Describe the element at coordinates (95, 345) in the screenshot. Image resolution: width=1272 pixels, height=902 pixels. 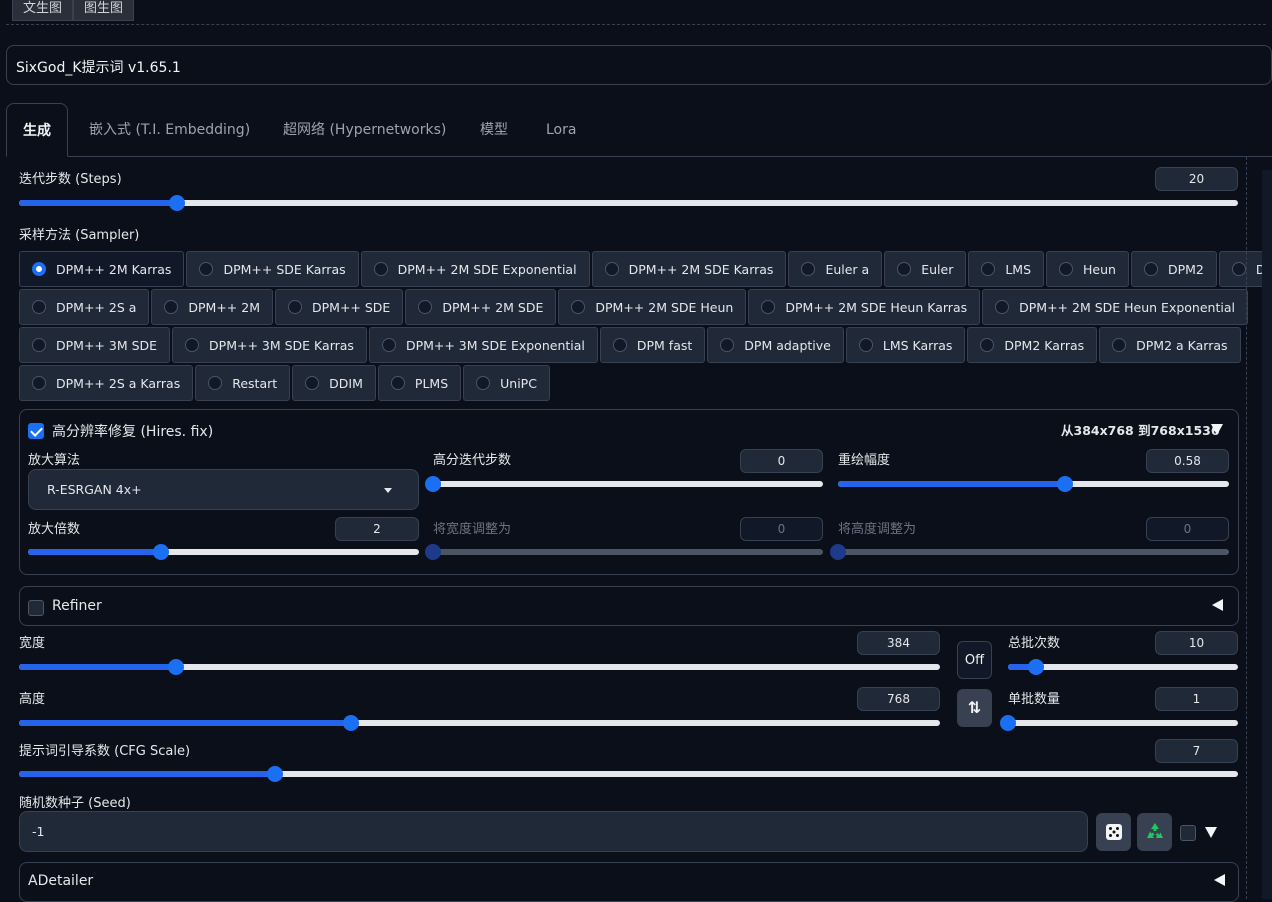
I see `sampler-option: DPM++ 3M SDE` at that location.